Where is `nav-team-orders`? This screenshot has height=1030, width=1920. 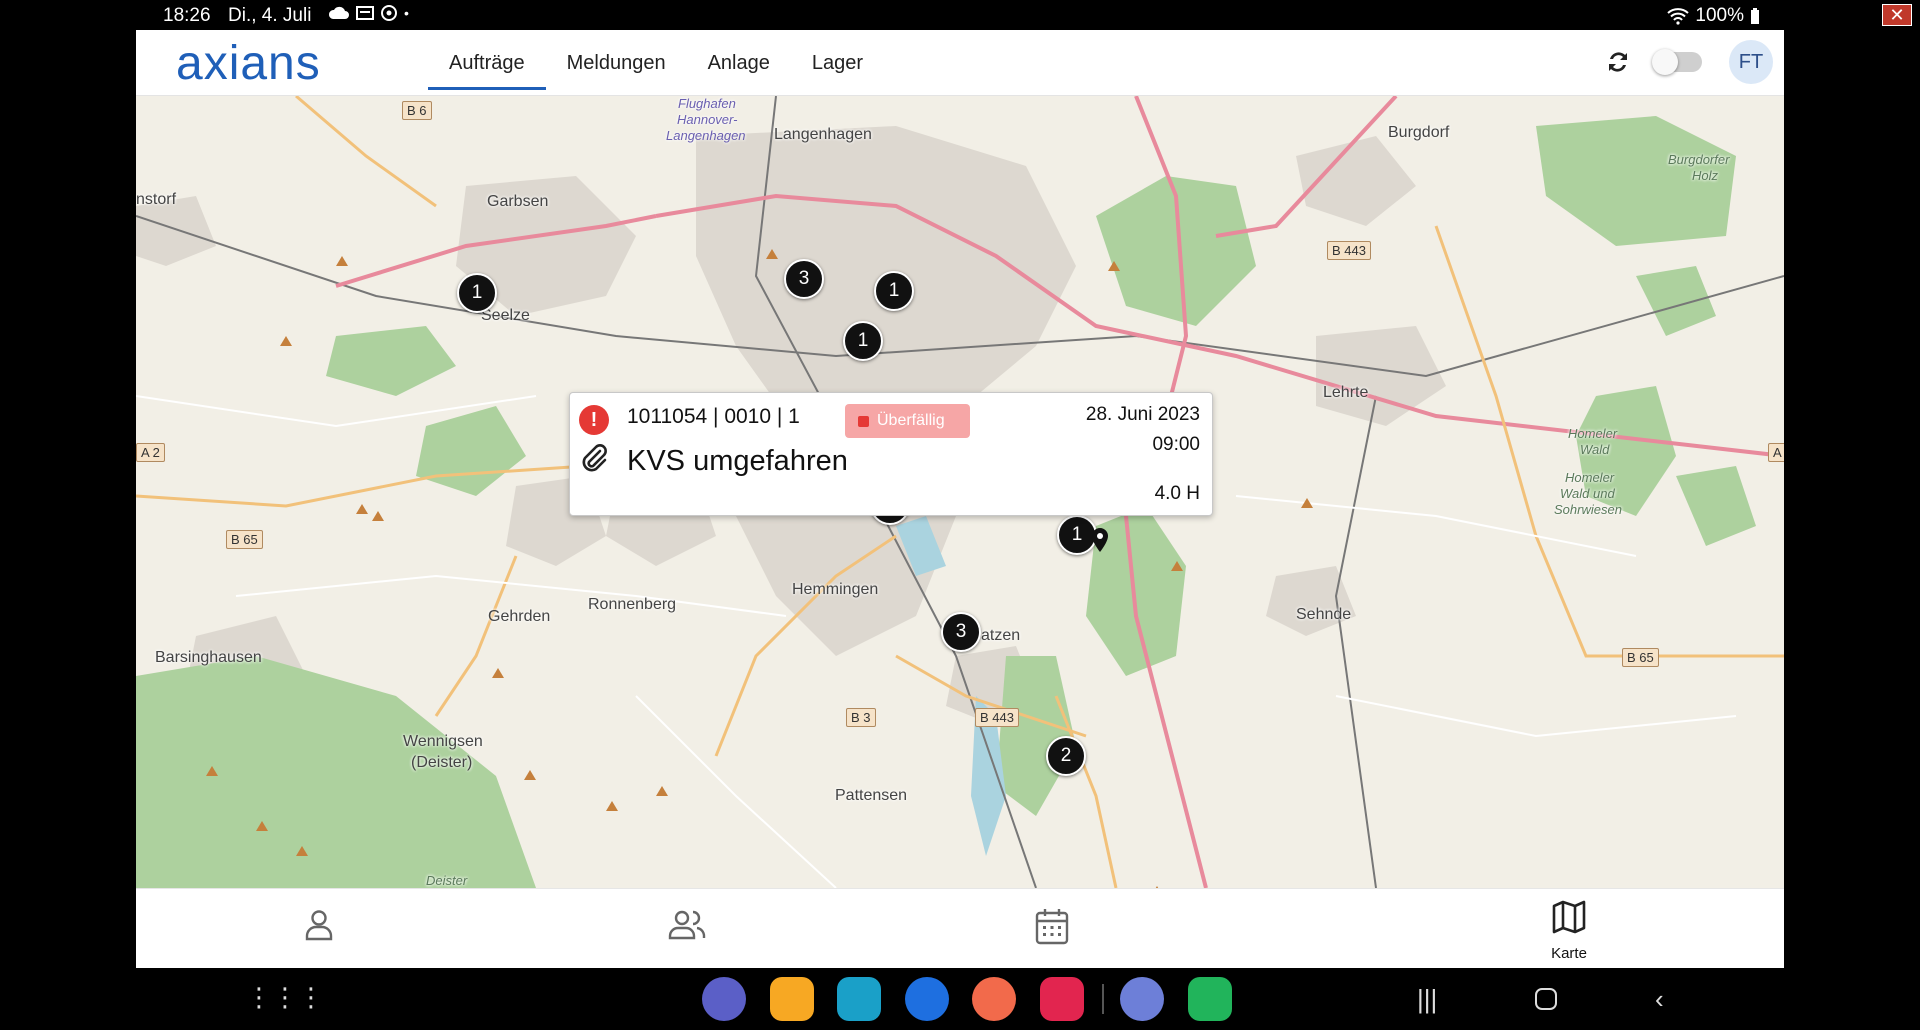 nav-team-orders is located at coordinates (685, 928).